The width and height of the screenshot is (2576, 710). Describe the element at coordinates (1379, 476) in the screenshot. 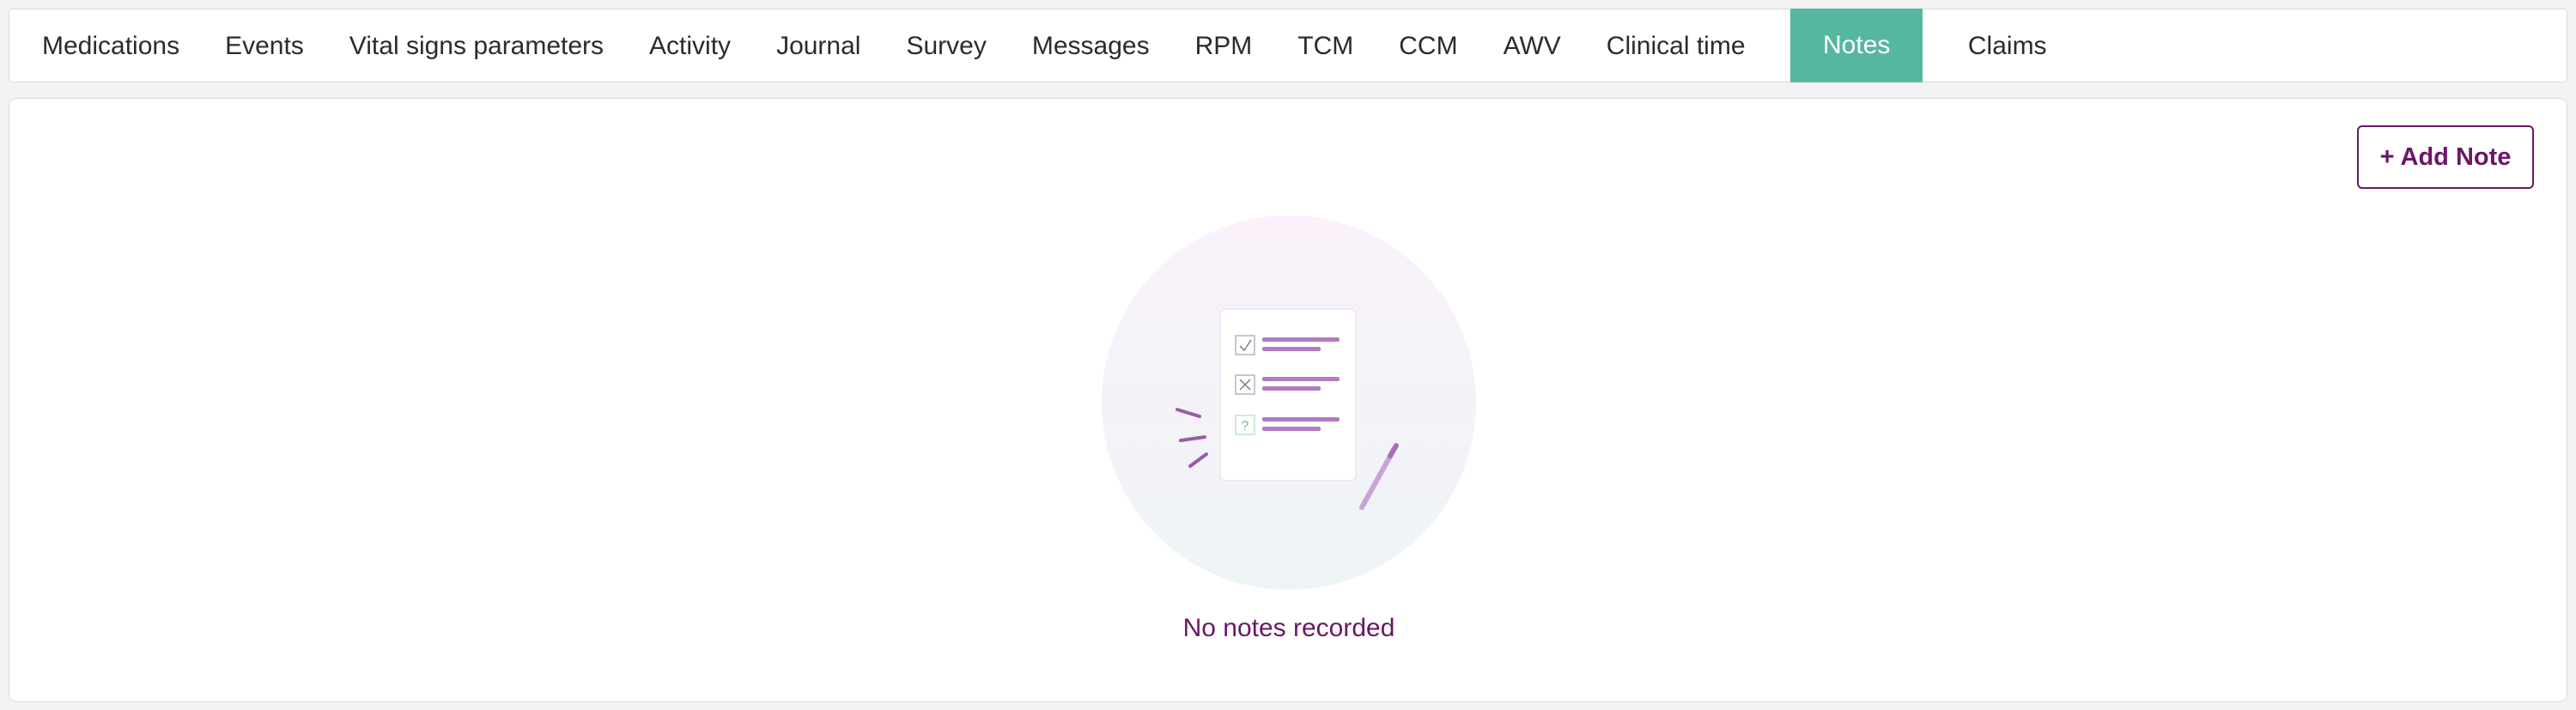

I see `pencil-icon` at that location.